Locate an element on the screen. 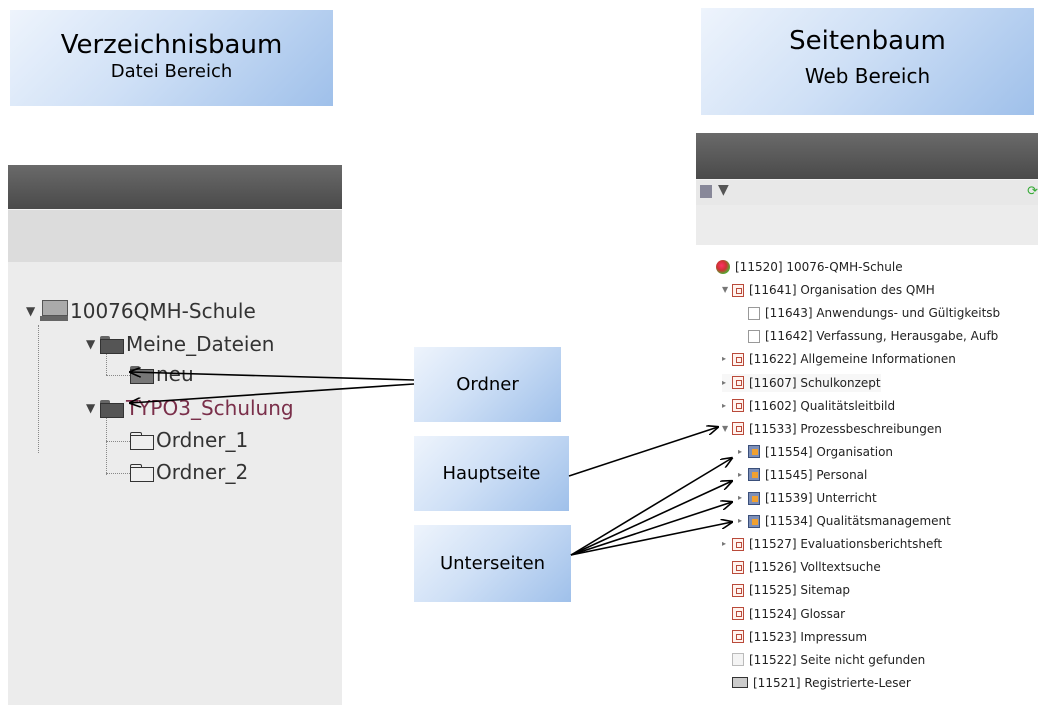 This screenshot has height=705, width=1038. arrow-ordner-typo3 is located at coordinates (272, 393).